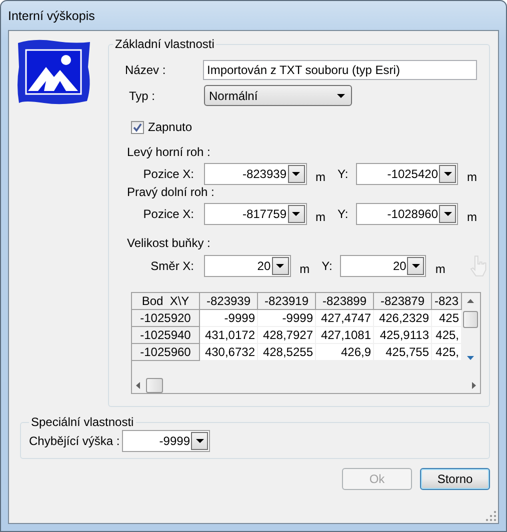 This screenshot has width=507, height=532. Describe the element at coordinates (137, 127) in the screenshot. I see `enabled-checkbox` at that location.